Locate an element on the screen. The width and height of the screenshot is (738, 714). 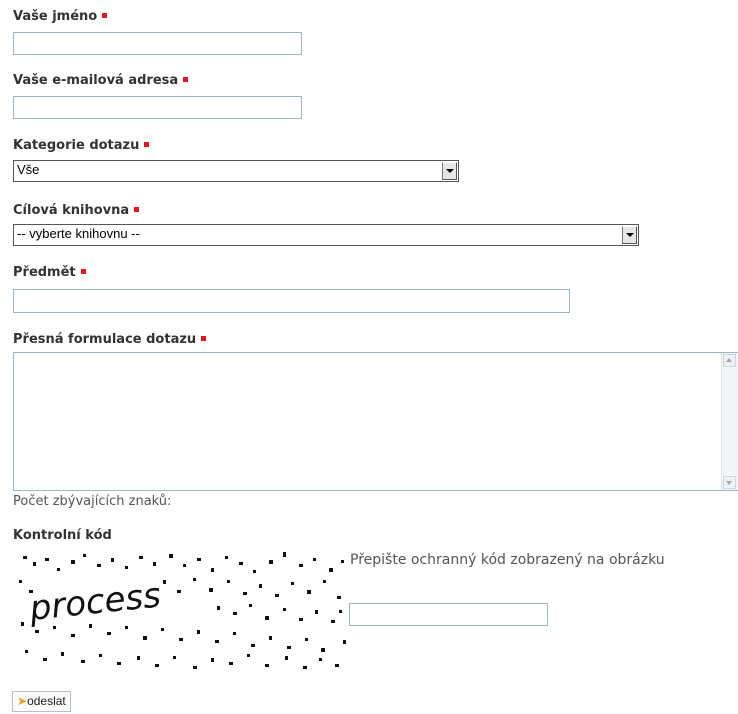
email-label: Vaše e-mailová adresa is located at coordinates (101, 80).